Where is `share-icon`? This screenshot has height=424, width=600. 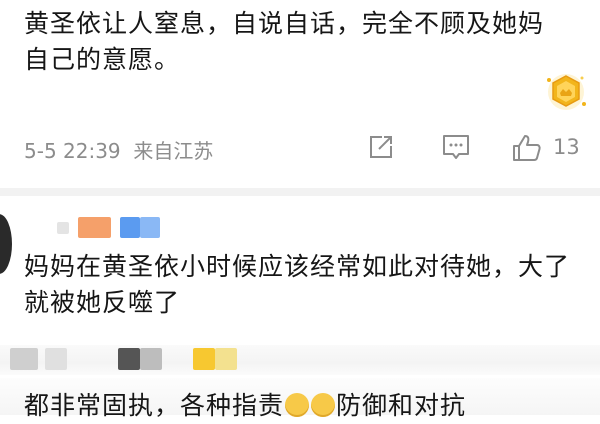
share-icon is located at coordinates (381, 147).